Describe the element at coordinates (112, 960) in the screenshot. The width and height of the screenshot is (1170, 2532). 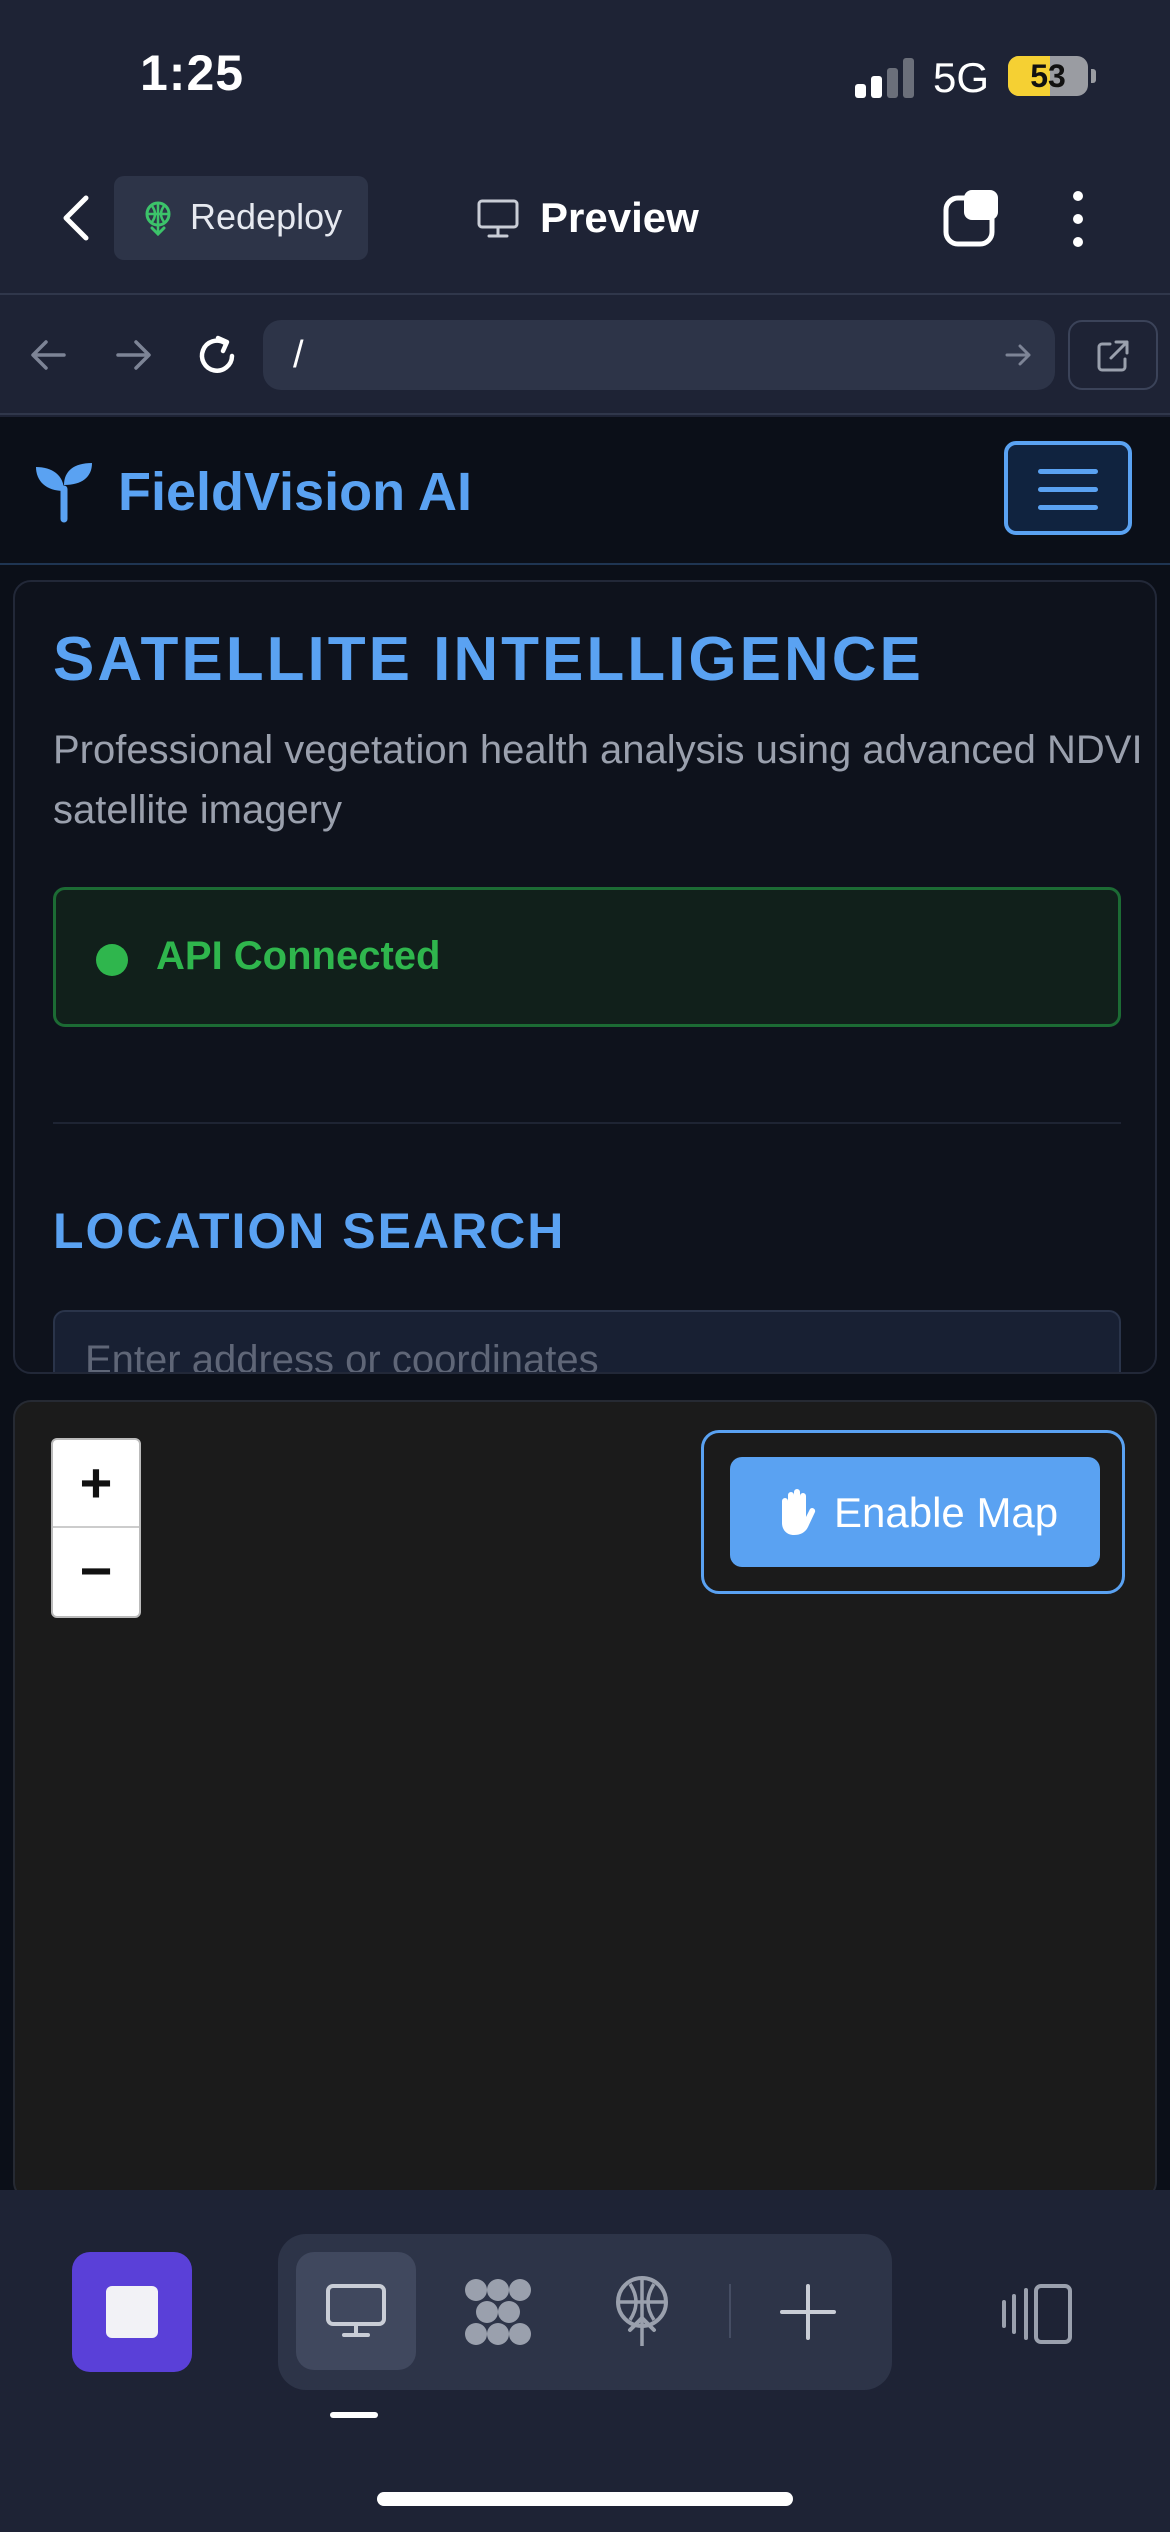
I see `status-dot-icon` at that location.